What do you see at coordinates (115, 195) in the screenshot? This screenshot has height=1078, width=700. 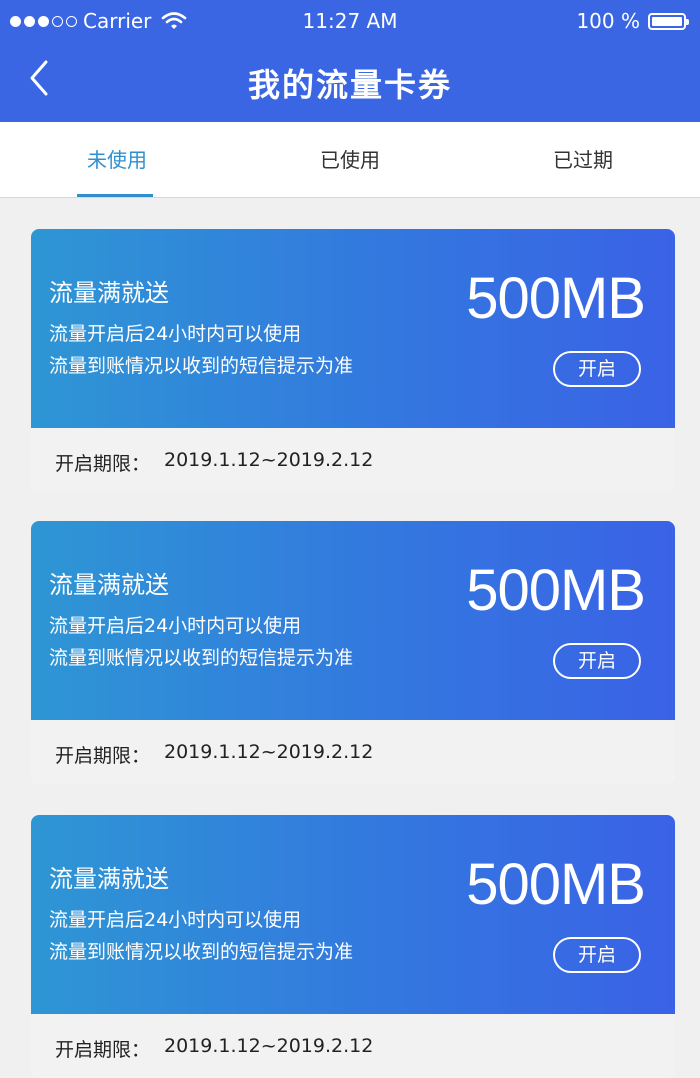 I see `active-tab-indicator` at bounding box center [115, 195].